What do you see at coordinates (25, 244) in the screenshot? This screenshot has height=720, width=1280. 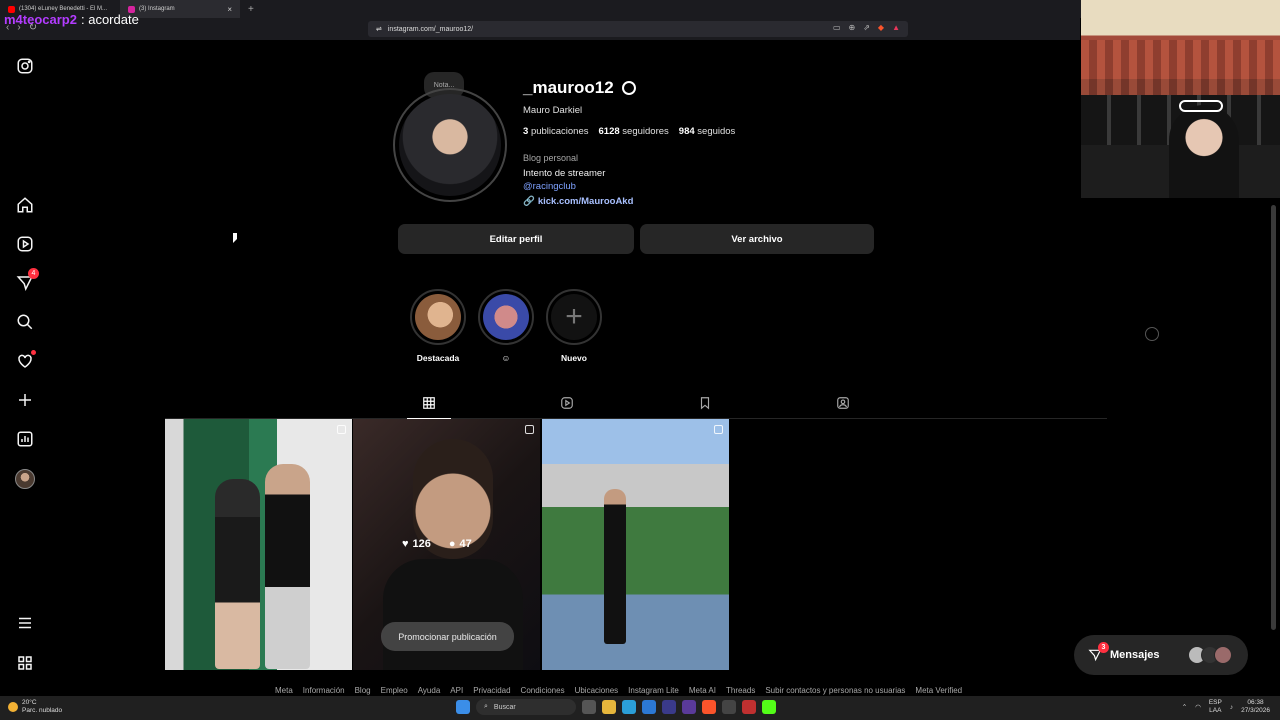 I see `reels-icon` at bounding box center [25, 244].